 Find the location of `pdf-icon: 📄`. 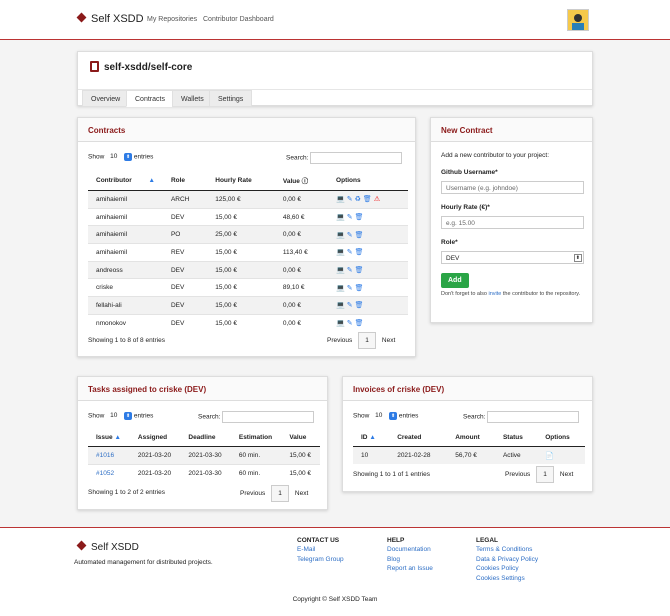

pdf-icon: 📄 is located at coordinates (549, 456).